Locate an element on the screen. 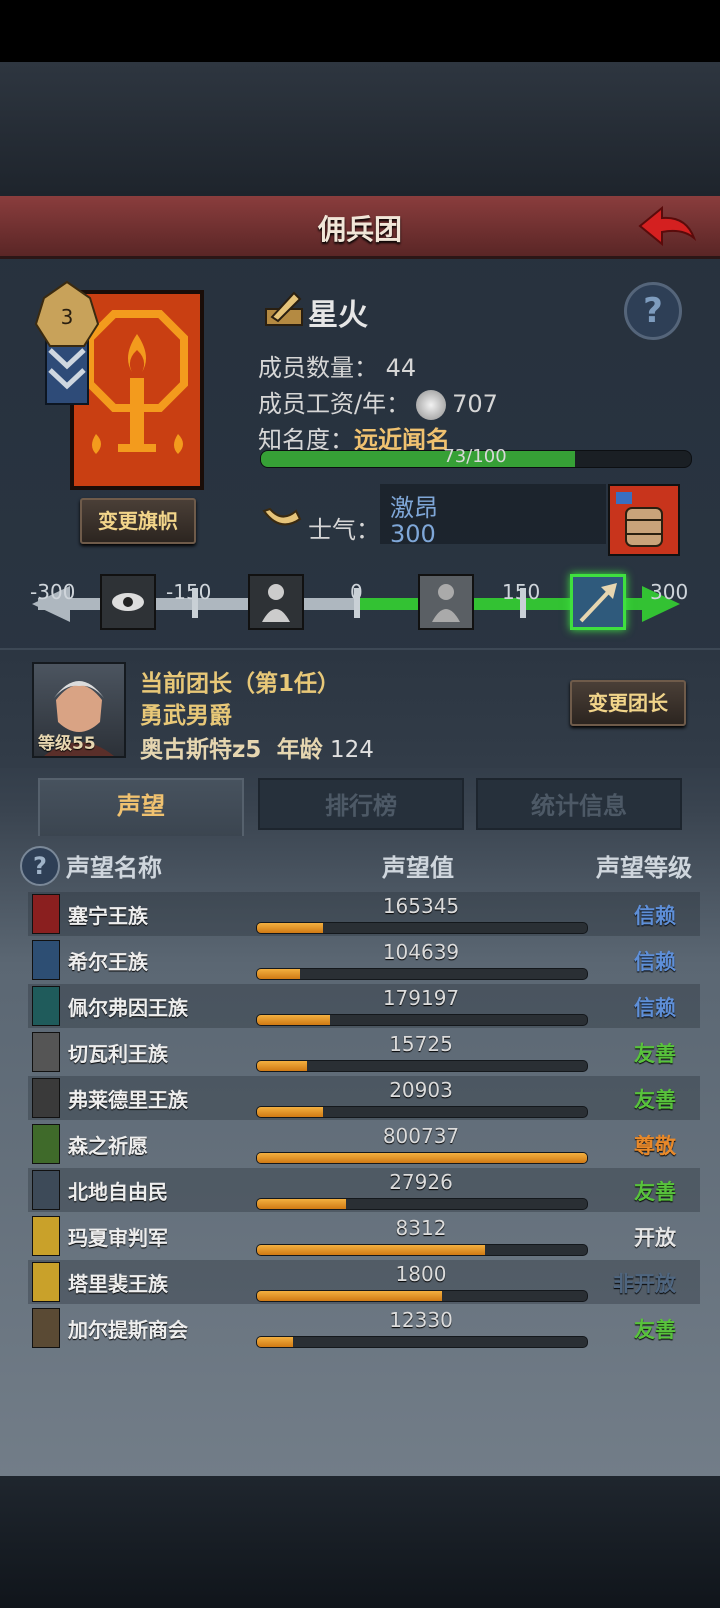 This screenshot has height=1608, width=720. faction-name: 切瓦利王族 is located at coordinates (118, 1054).